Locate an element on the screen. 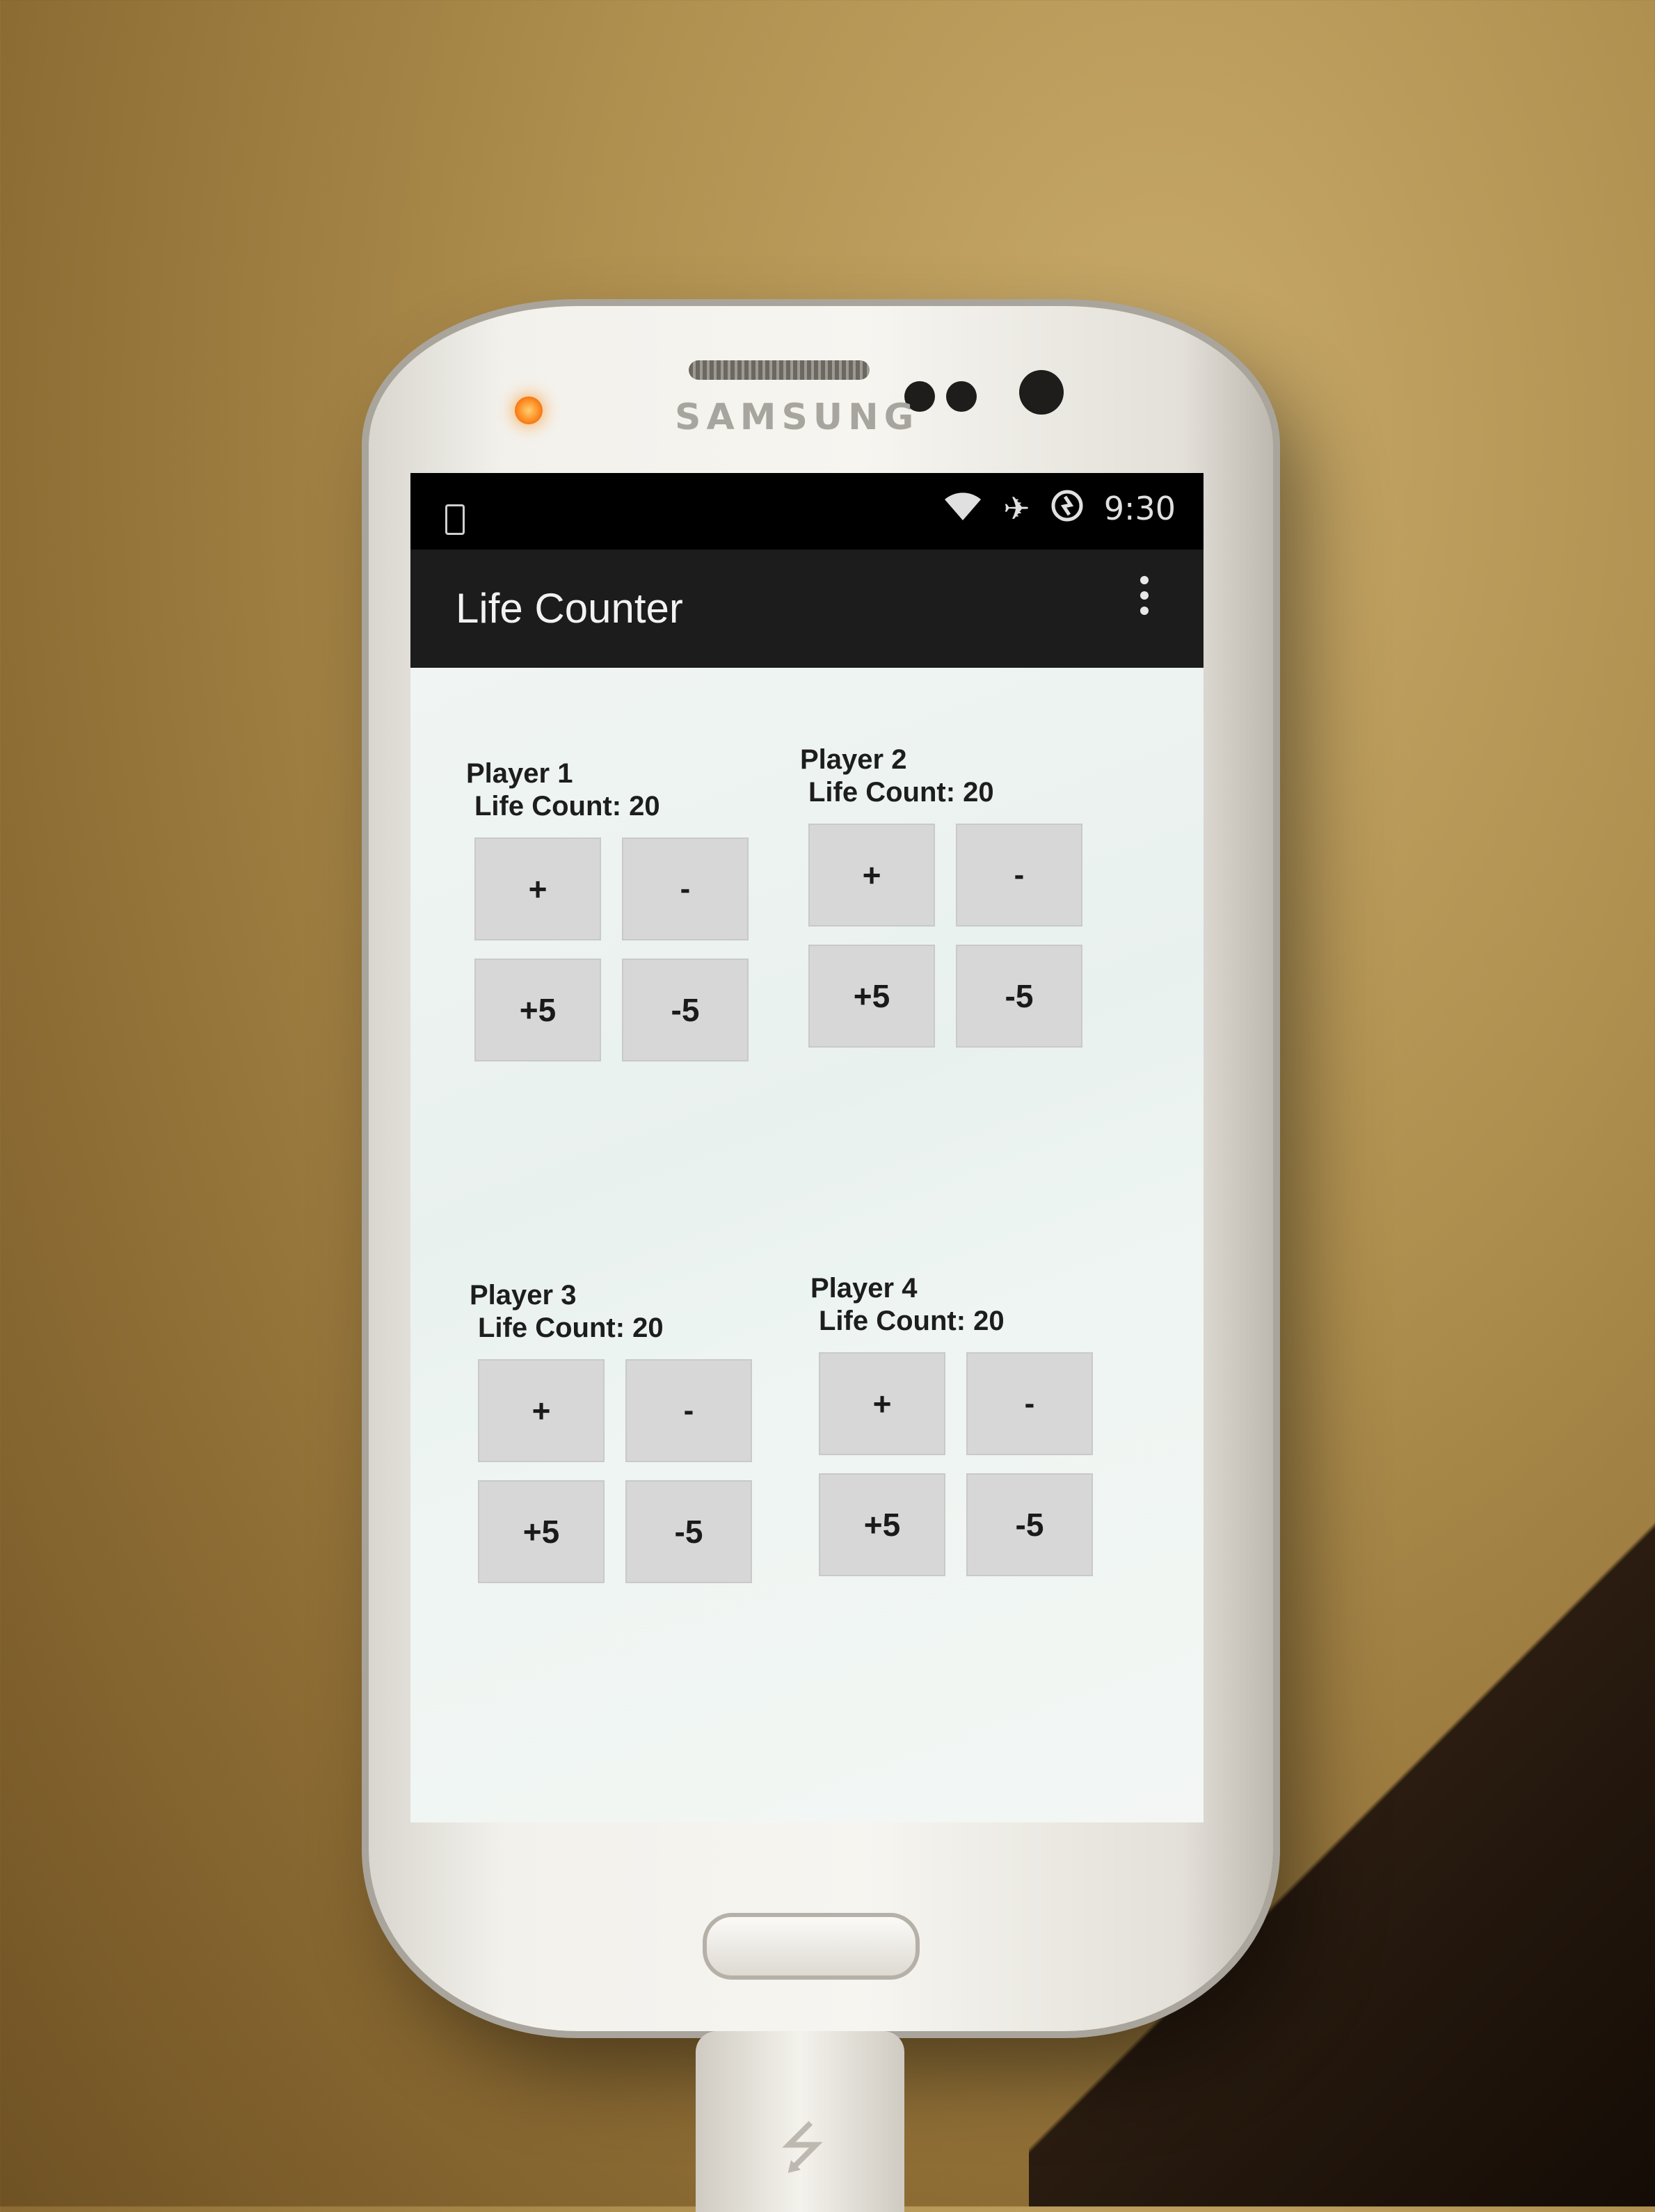 The height and width of the screenshot is (2212, 1655). player-3-buttons: + - +5 -5 is located at coordinates (627, 1471).